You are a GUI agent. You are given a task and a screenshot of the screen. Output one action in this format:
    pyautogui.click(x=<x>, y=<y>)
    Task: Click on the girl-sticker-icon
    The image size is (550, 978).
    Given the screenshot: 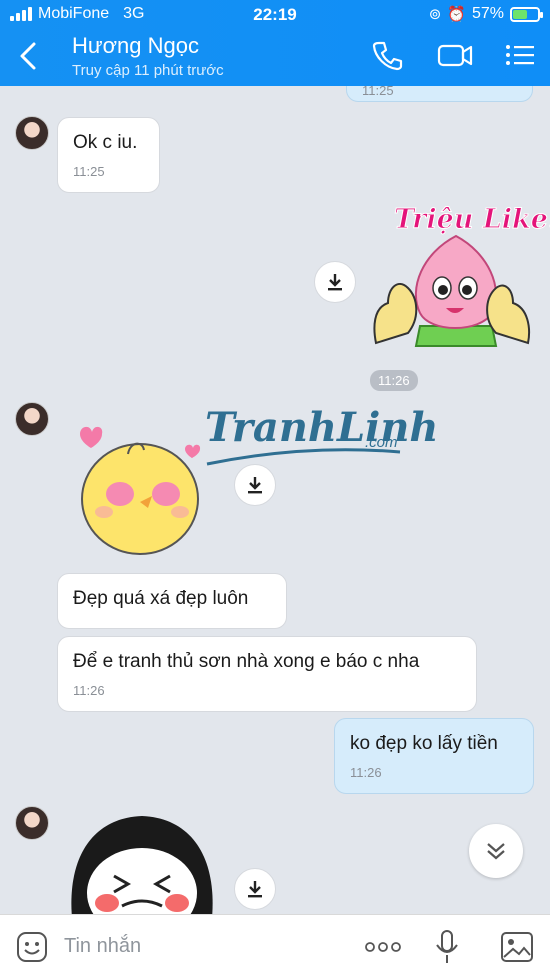 What is the action you would take?
    pyautogui.click(x=142, y=865)
    